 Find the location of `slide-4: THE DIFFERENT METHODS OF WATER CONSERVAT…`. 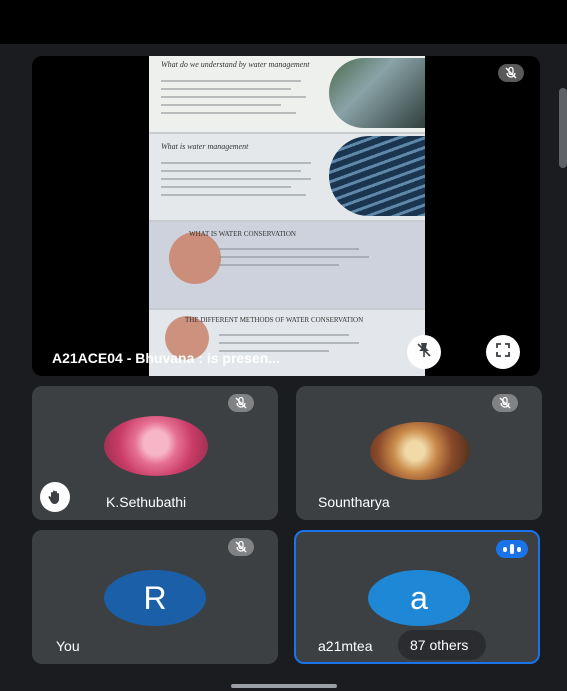

slide-4: THE DIFFERENT METHODS OF WATER CONSERVAT… is located at coordinates (287, 343).